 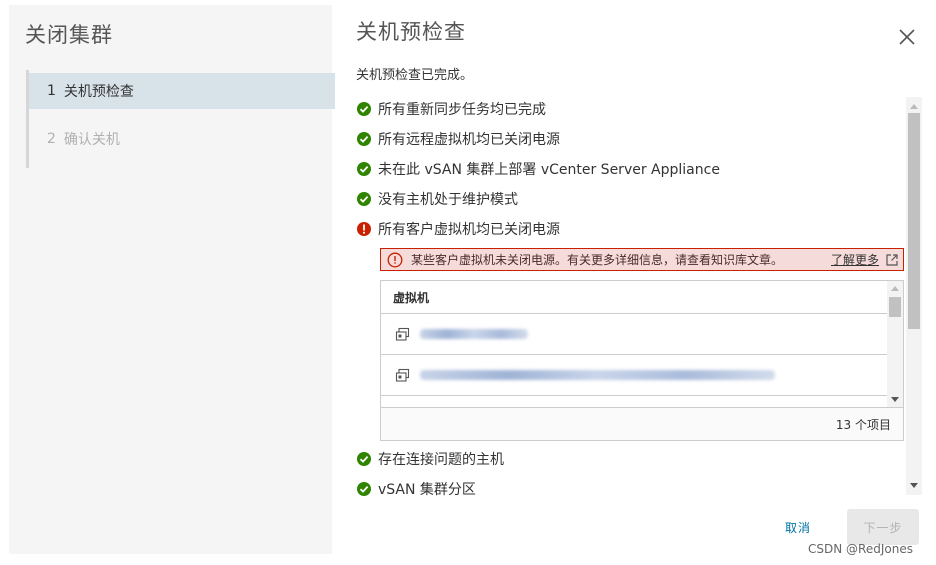 What do you see at coordinates (634, 297) in the screenshot?
I see `column-header-vm: 虚拟机` at bounding box center [634, 297].